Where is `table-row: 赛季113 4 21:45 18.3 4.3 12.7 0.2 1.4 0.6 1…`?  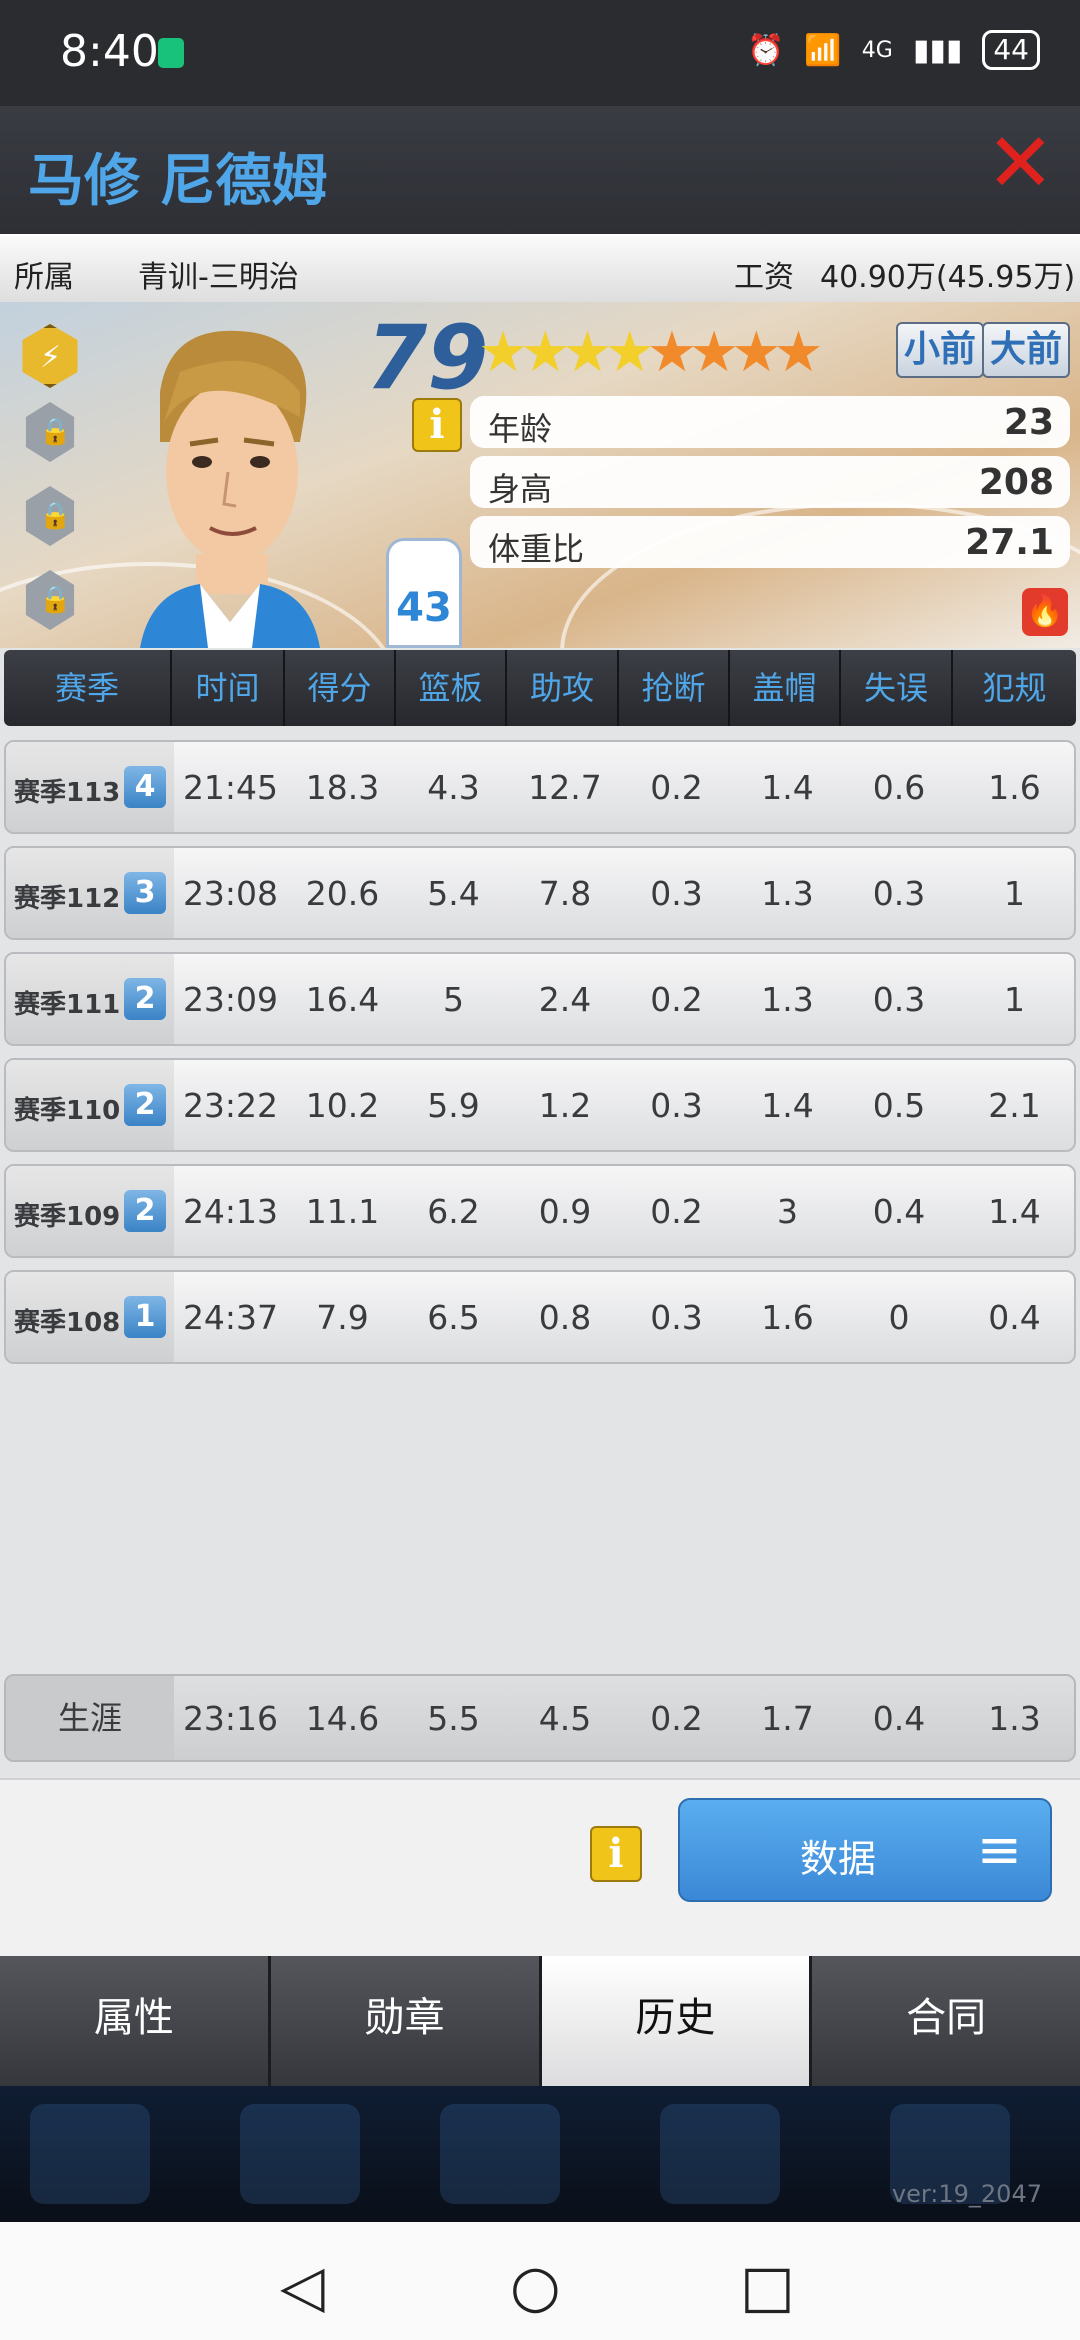
table-row: 赛季113 4 21:45 18.3 4.3 12.7 0.2 1.4 0.6 1… is located at coordinates (540, 787).